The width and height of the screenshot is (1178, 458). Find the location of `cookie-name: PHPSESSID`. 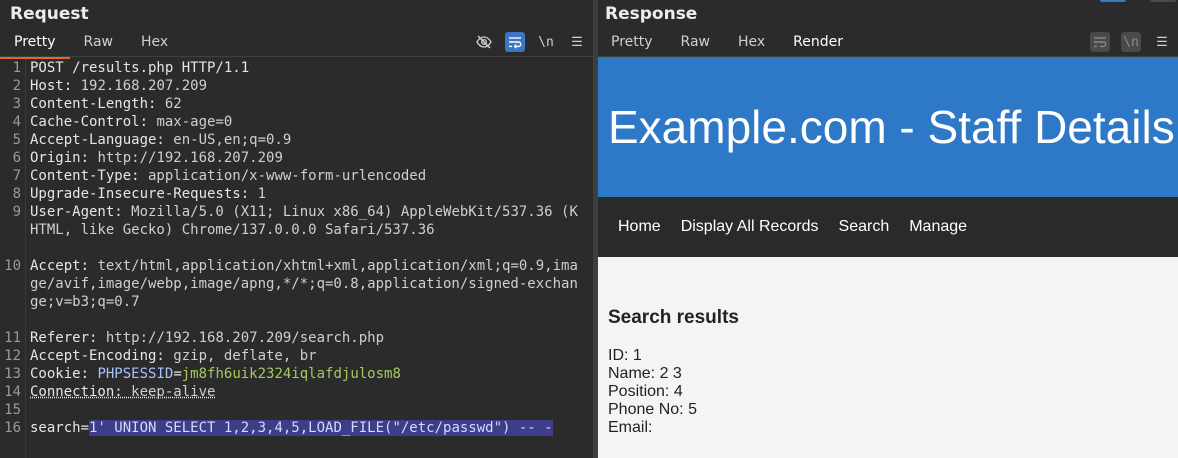

cookie-name: PHPSESSID is located at coordinates (131, 374).